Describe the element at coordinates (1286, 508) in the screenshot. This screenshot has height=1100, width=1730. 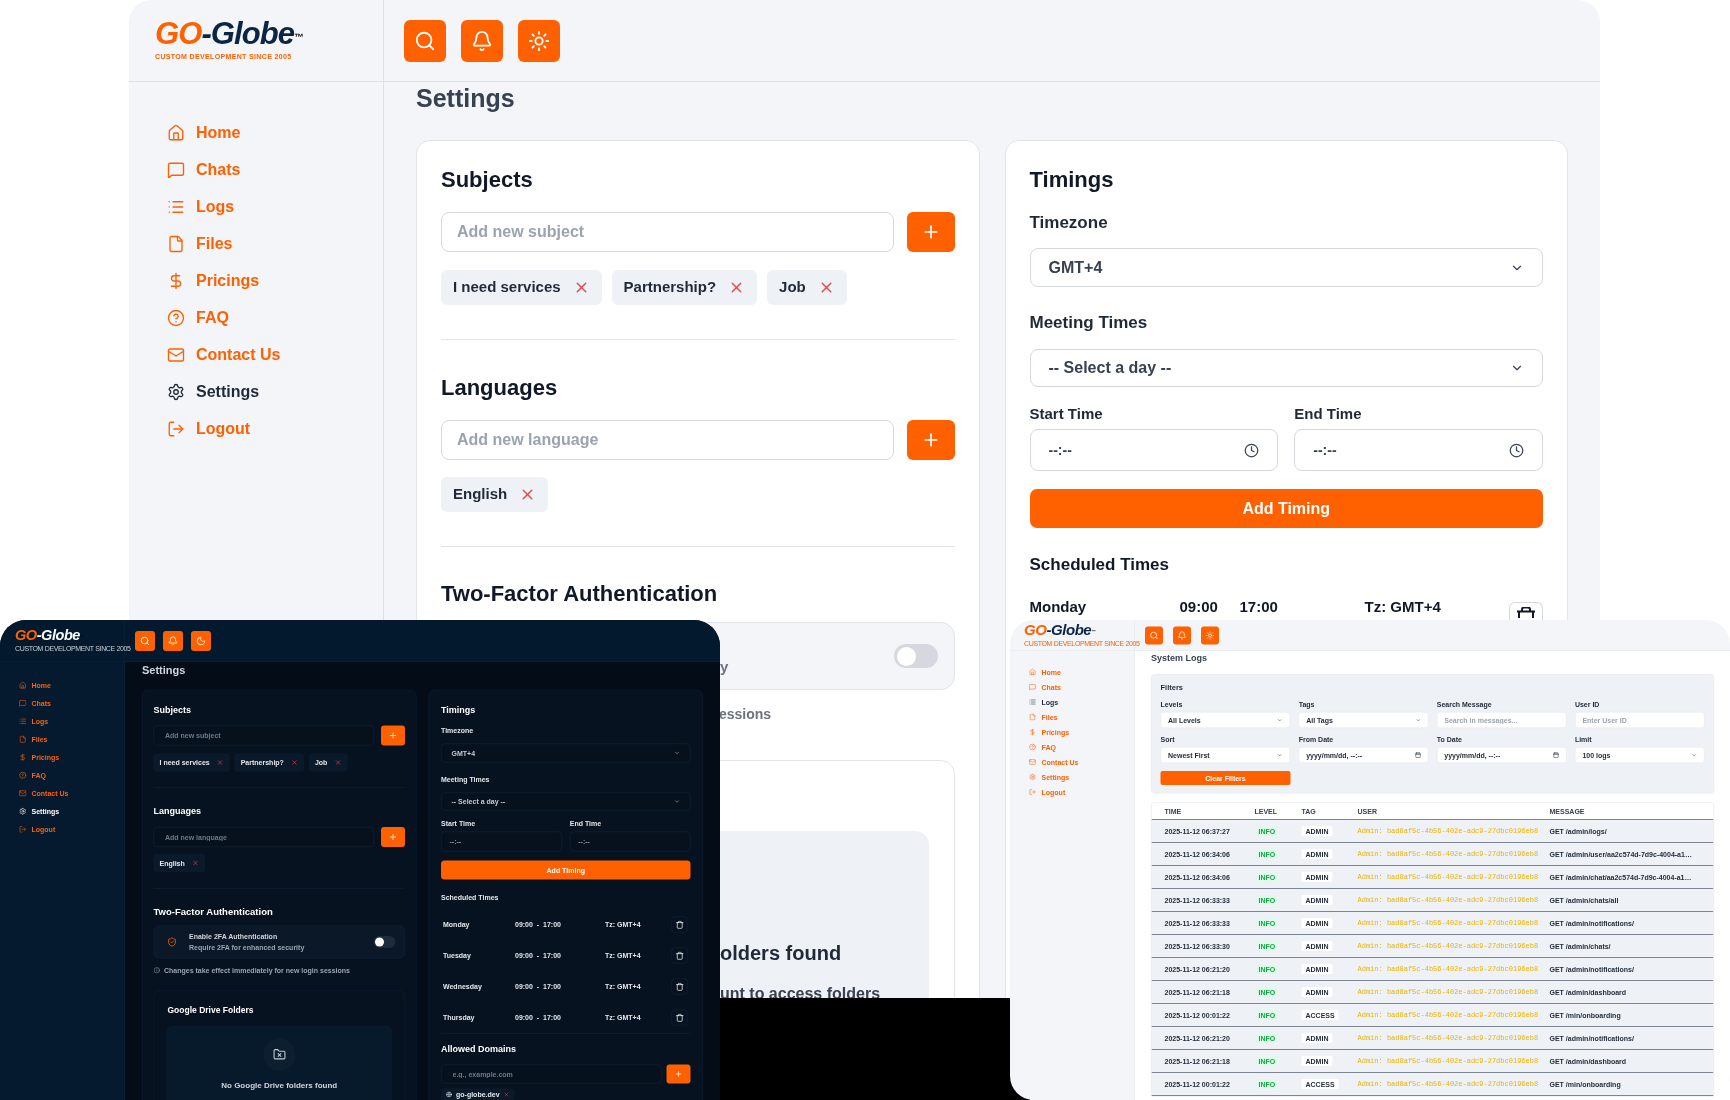
I see `add-timing-button: Add Timing` at that location.